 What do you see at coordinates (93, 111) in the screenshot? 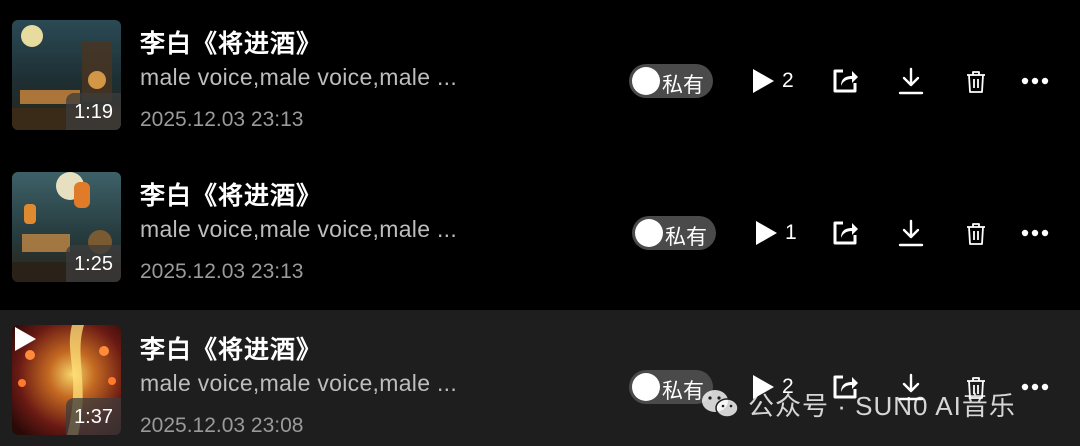
I see `duration-badge: 1:19` at bounding box center [93, 111].